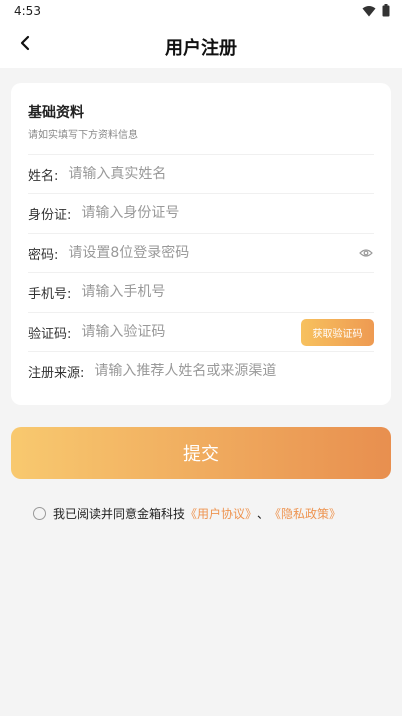  I want to click on referral-source-label: 注册来源:, so click(56, 373).